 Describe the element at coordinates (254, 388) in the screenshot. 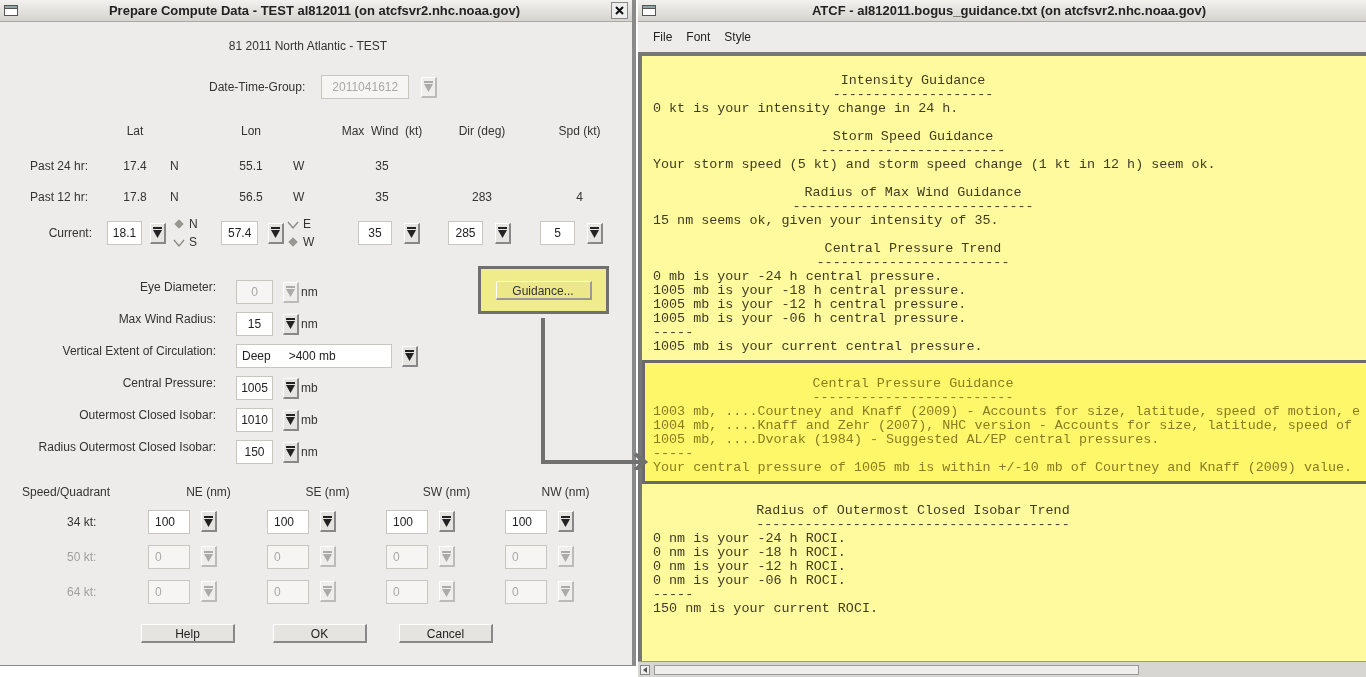

I see `input-field: 1005` at that location.